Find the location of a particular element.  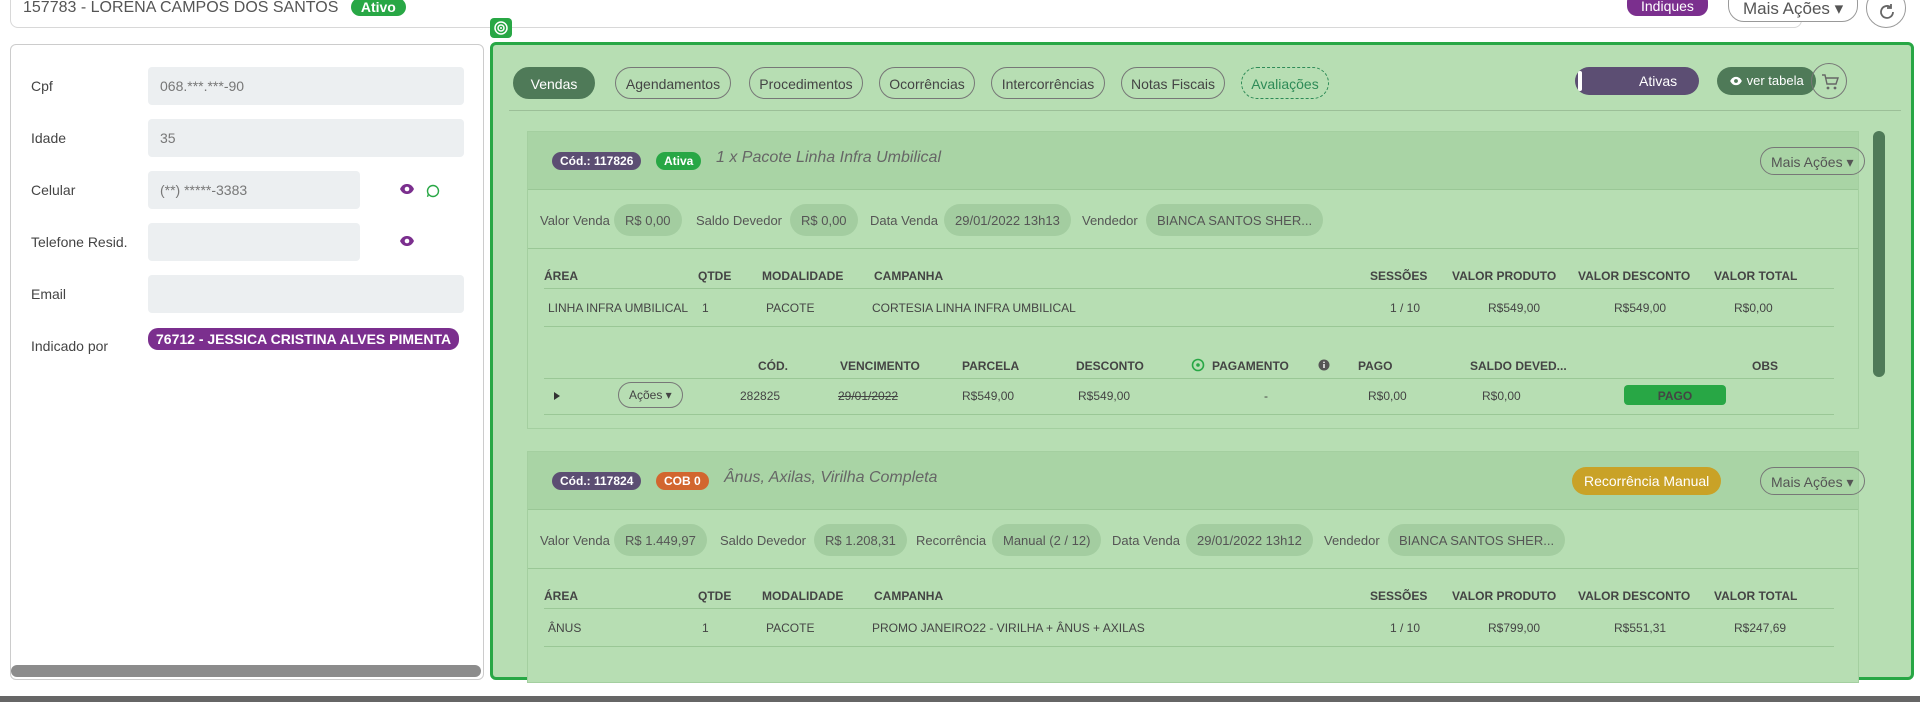

celular-row: Celular (**) *****-3383 is located at coordinates (251, 190).